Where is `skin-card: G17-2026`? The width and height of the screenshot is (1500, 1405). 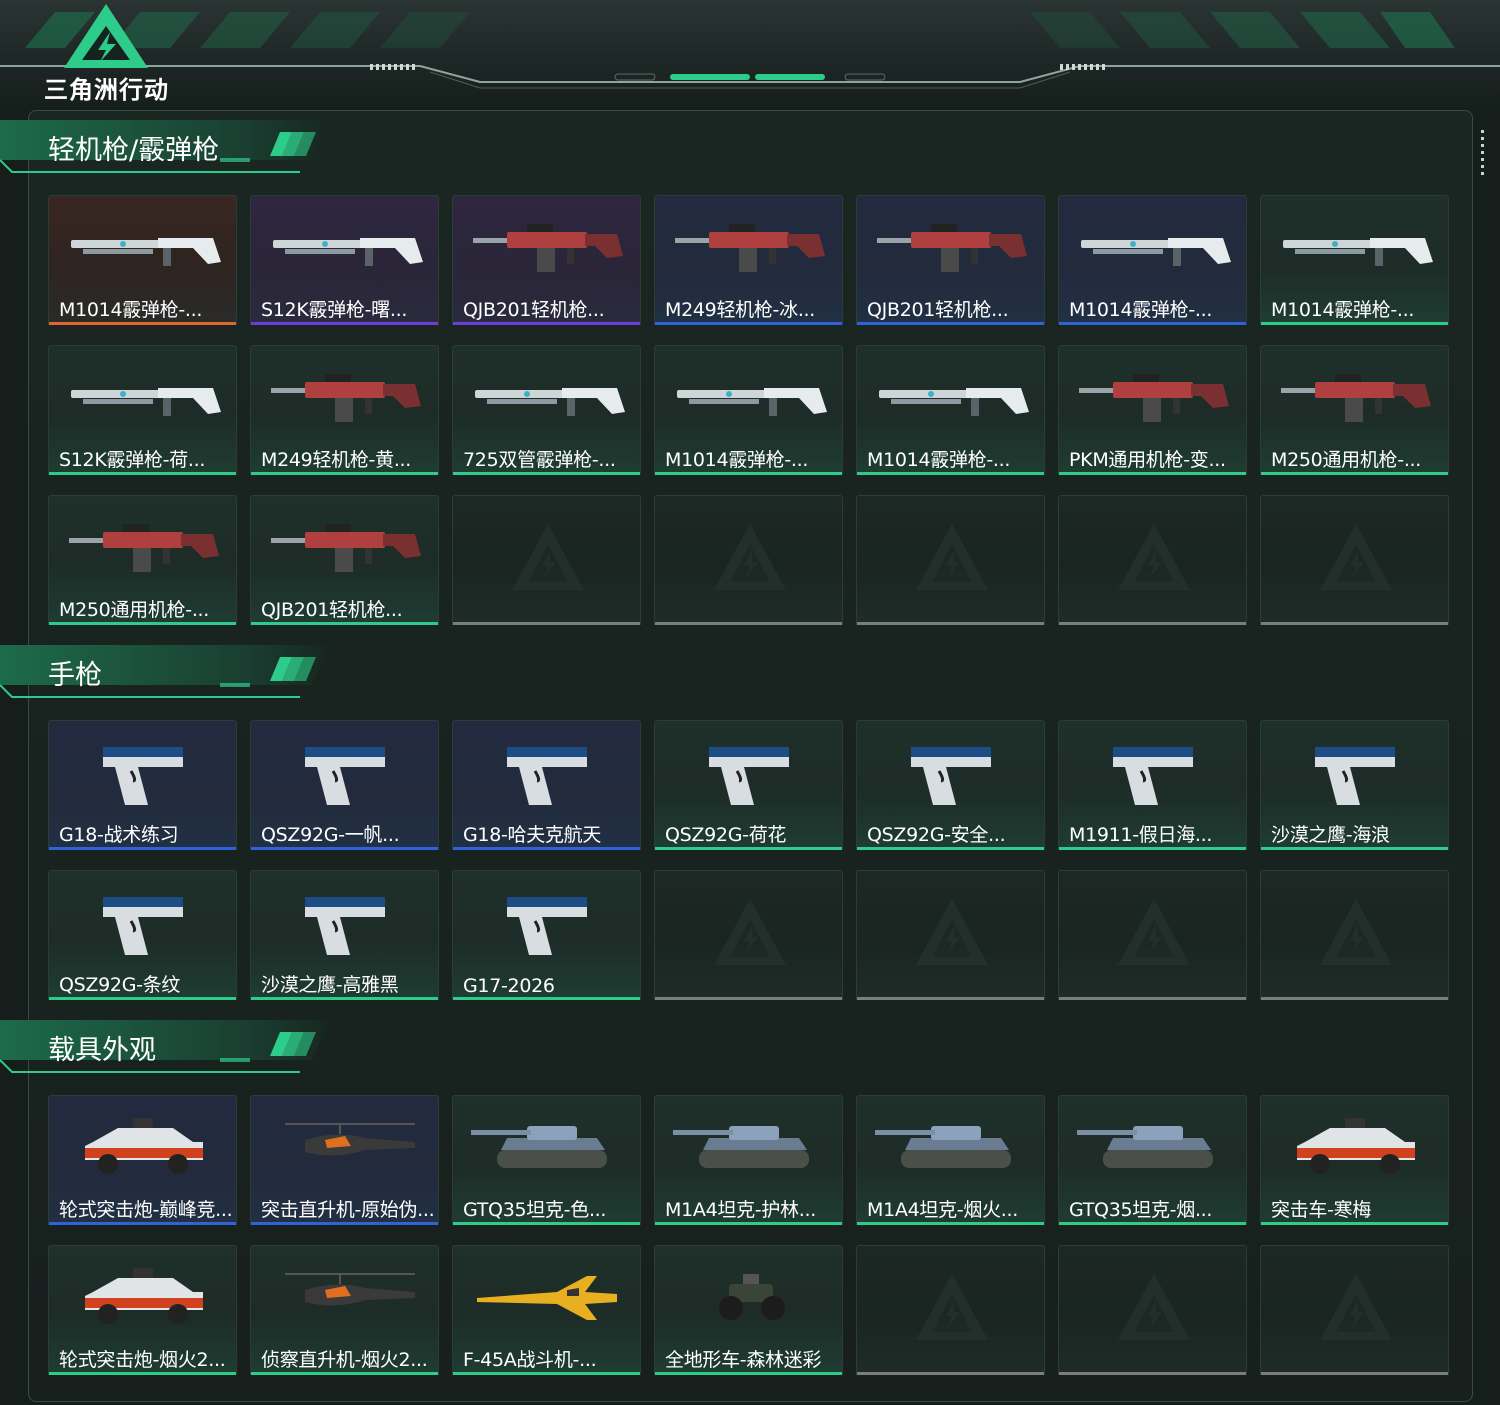 skin-card: G17-2026 is located at coordinates (546, 935).